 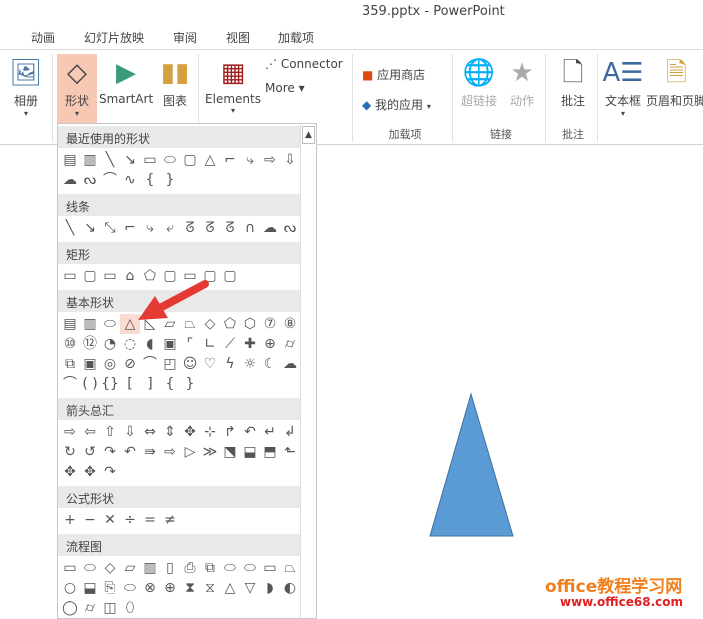 I want to click on shape-option: ⇕, so click(x=170, y=432).